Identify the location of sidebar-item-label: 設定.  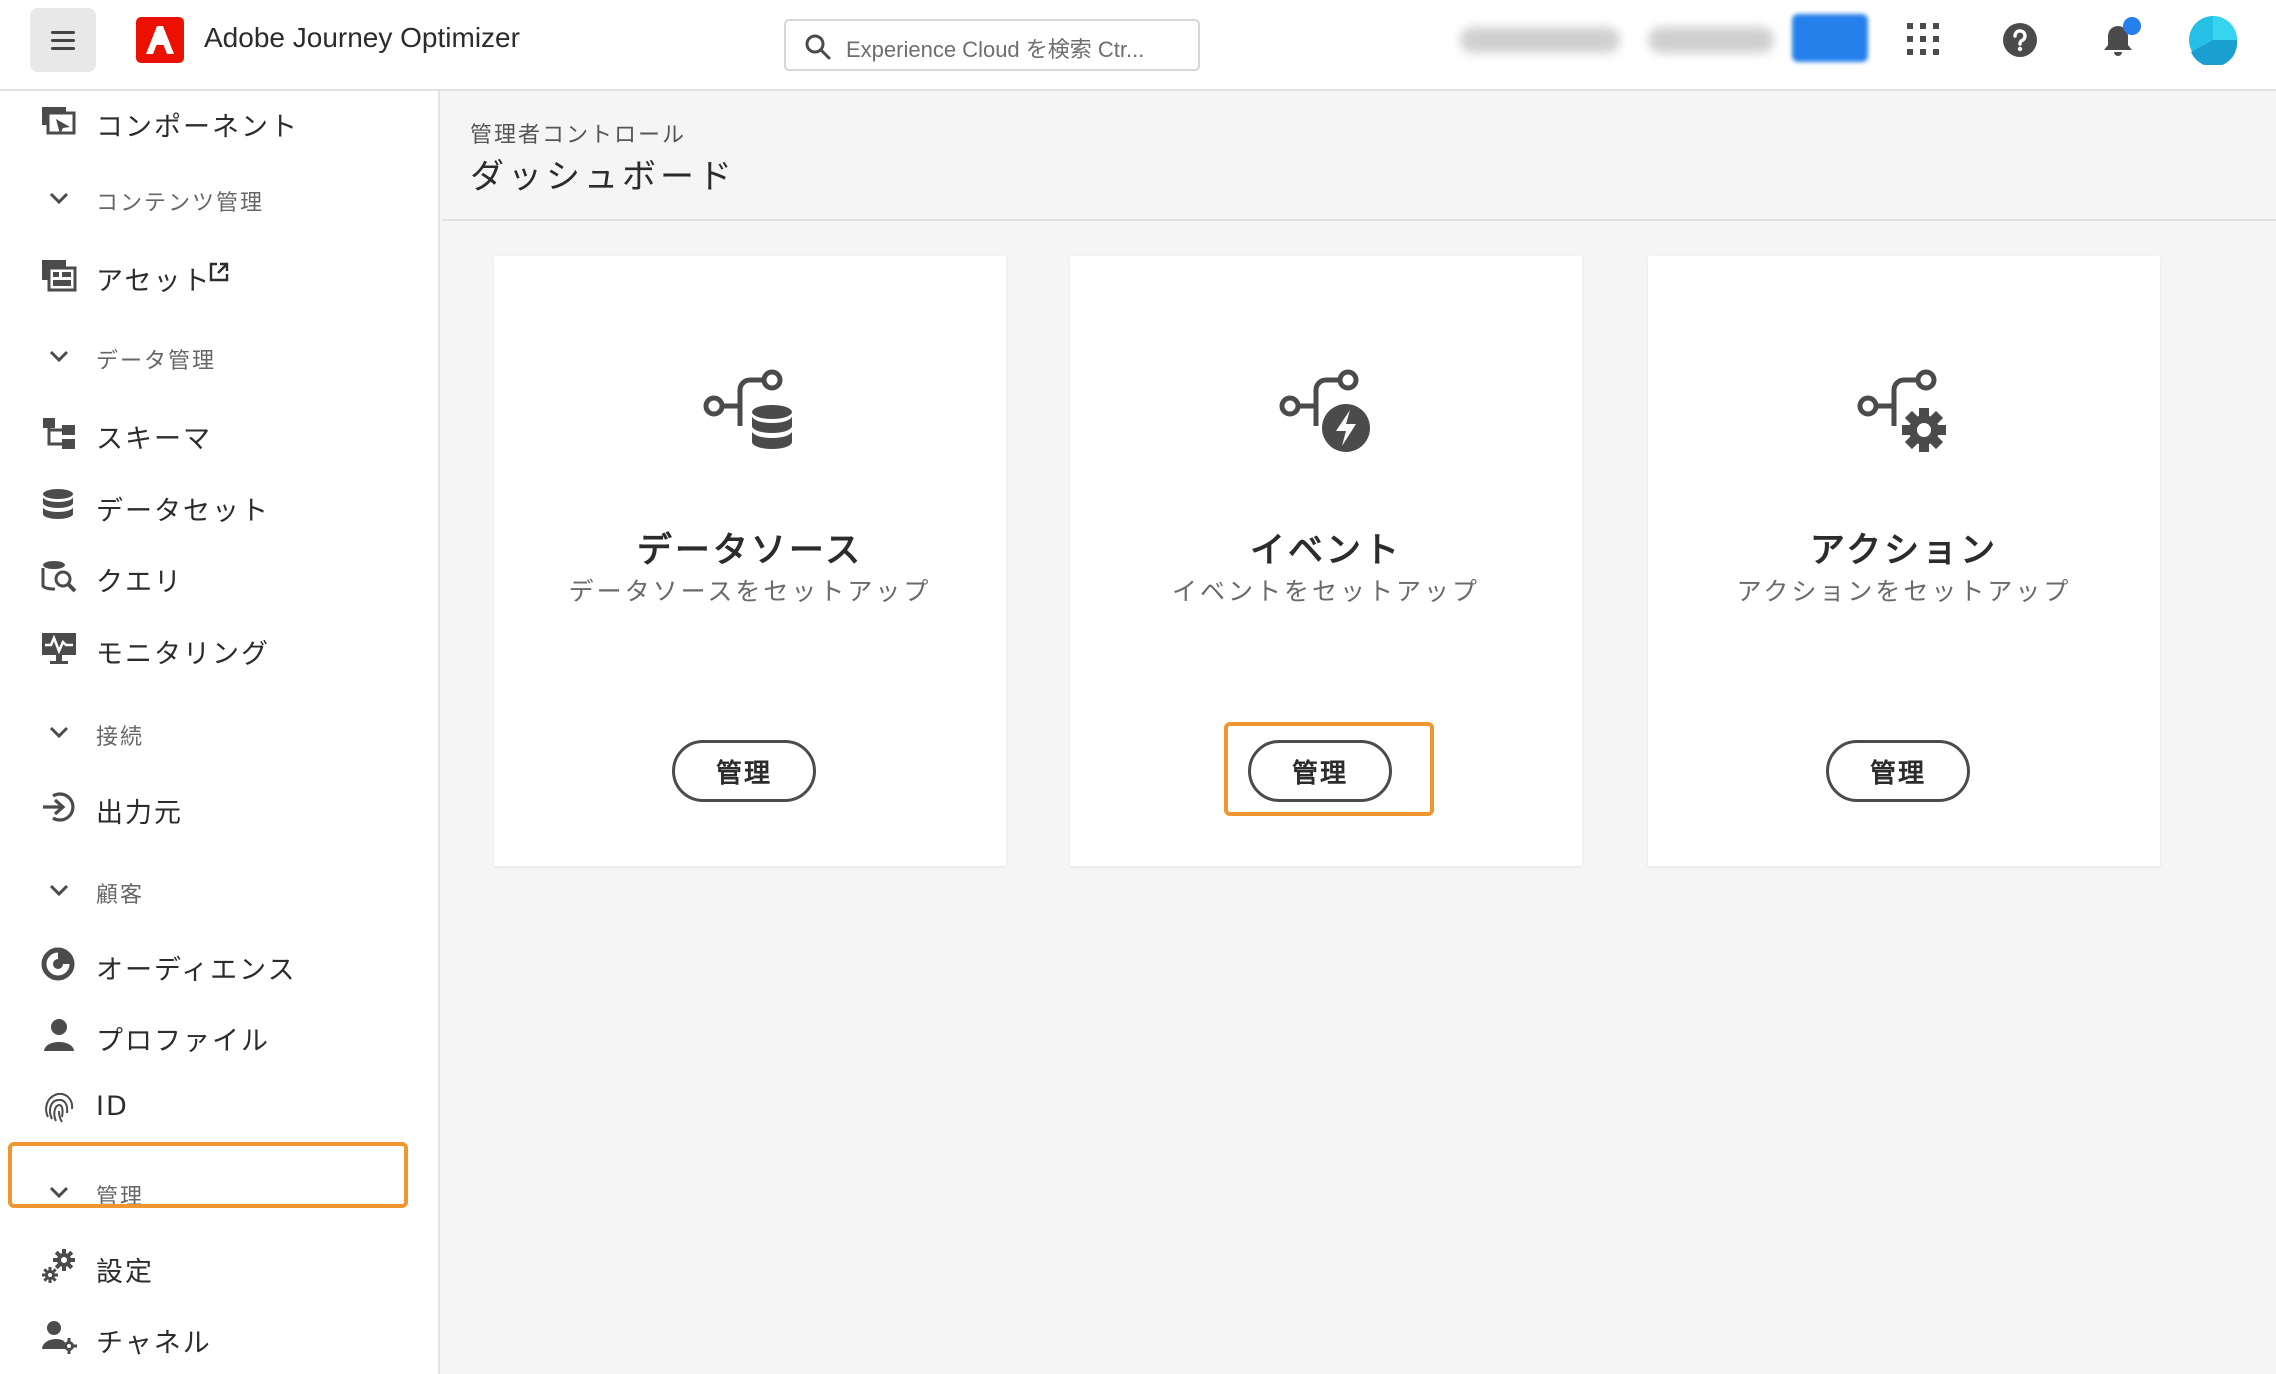
(125, 1272).